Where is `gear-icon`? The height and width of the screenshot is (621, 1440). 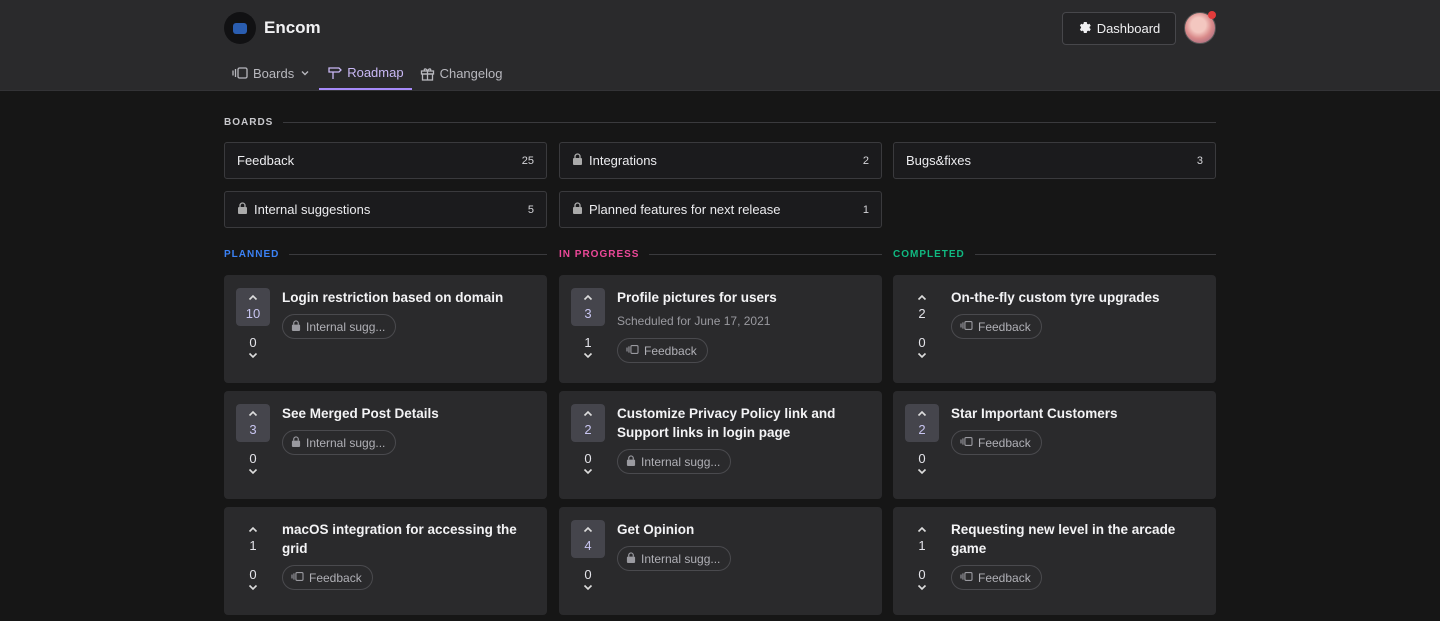 gear-icon is located at coordinates (1084, 29).